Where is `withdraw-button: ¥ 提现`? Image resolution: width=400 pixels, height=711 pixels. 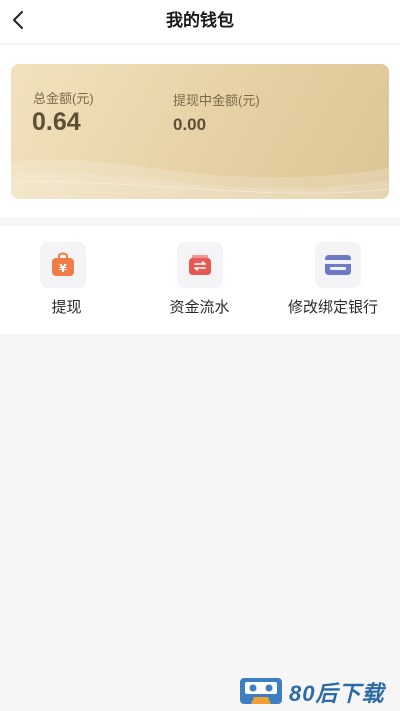
withdraw-button: ¥ 提现 is located at coordinates (66, 280).